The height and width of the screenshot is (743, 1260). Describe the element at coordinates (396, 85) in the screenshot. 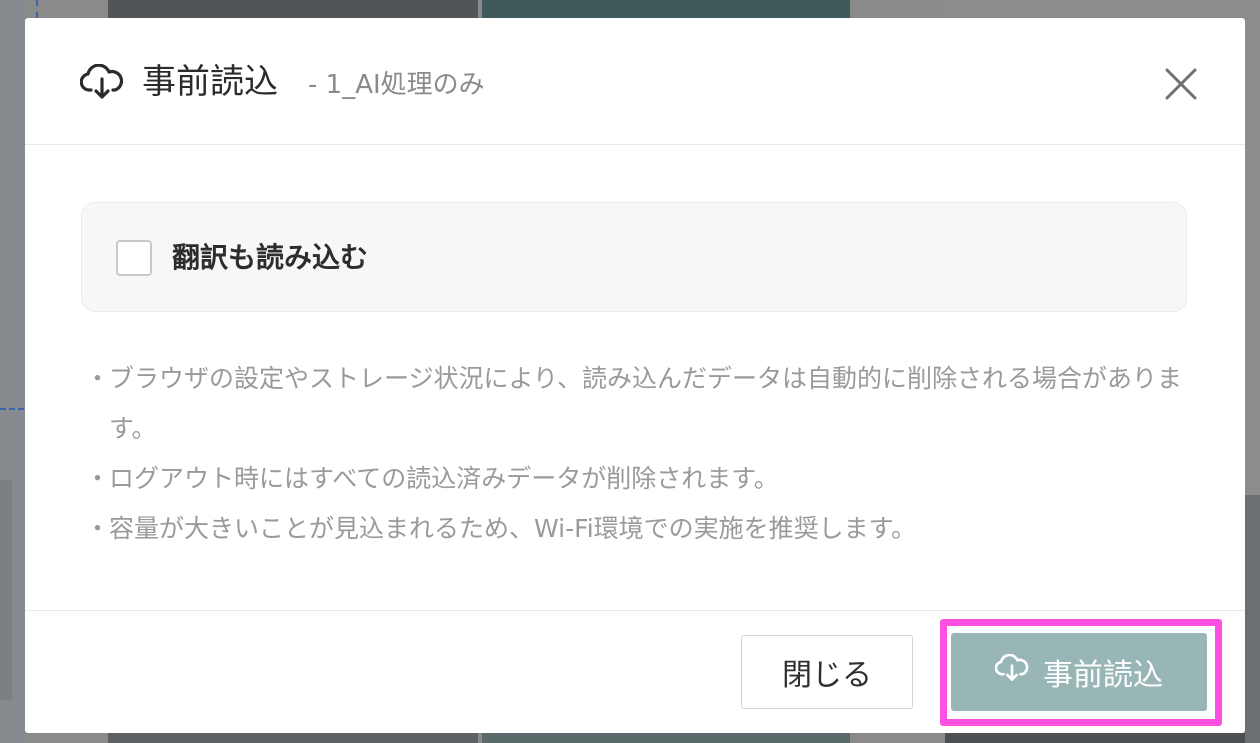

I see `dialog-subtitle: - 1_AI処理のみ` at that location.